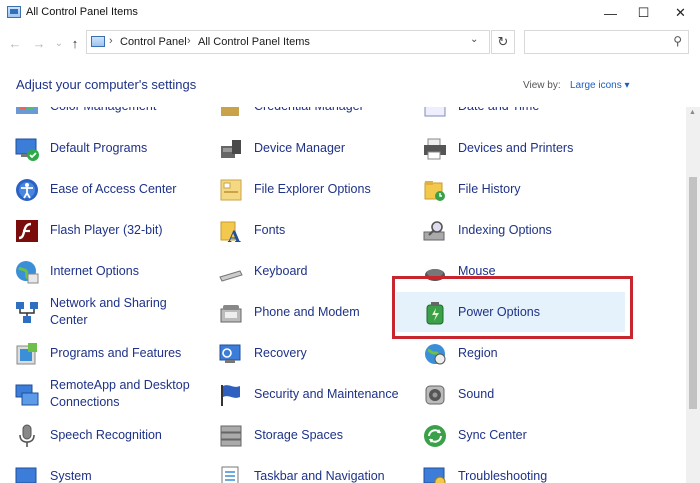 The width and height of the screenshot is (700, 483). What do you see at coordinates (302, 116) in the screenshot?
I see `item-credential-manager: Credential Manager` at bounding box center [302, 116].